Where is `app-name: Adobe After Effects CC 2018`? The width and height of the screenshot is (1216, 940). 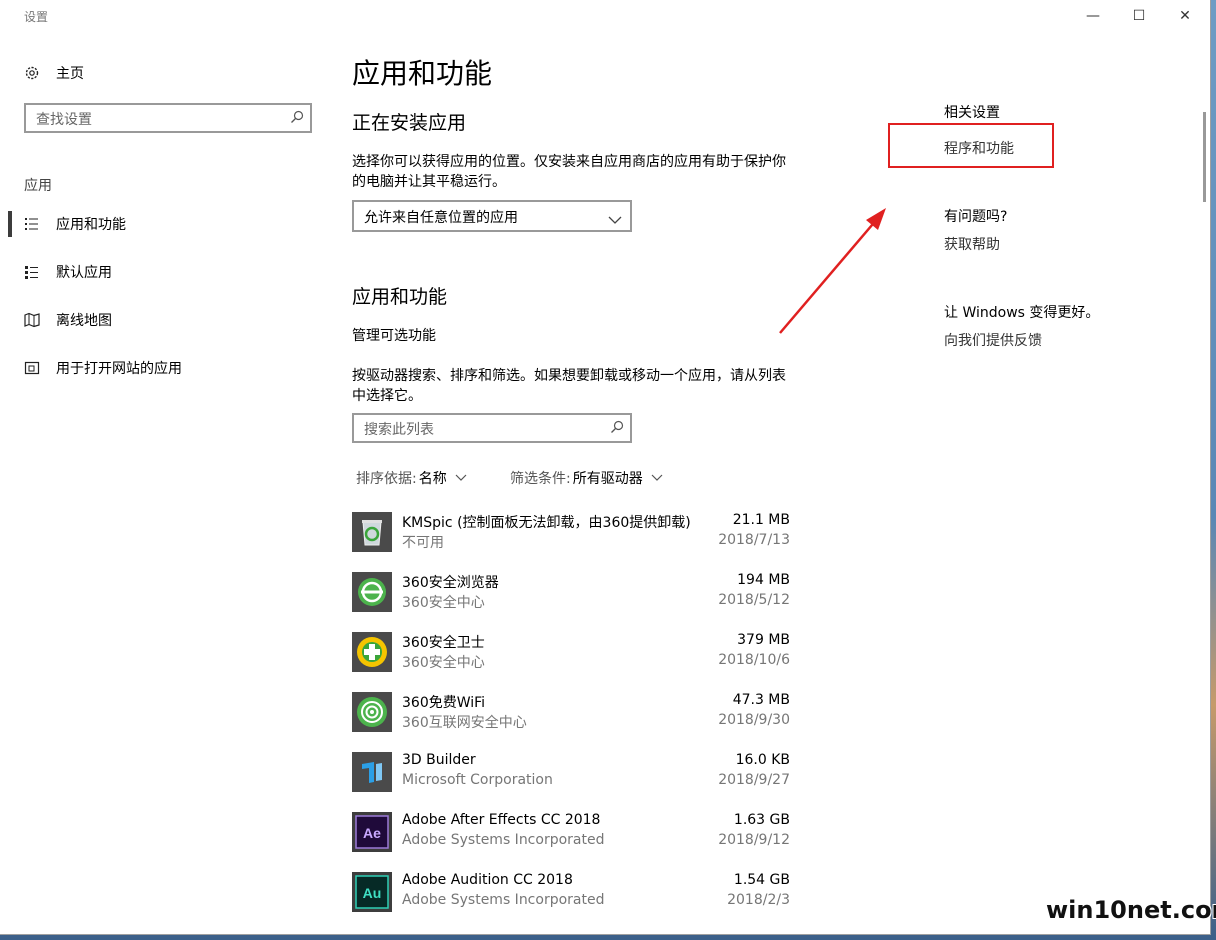
app-name: Adobe After Effects CC 2018 is located at coordinates (501, 820).